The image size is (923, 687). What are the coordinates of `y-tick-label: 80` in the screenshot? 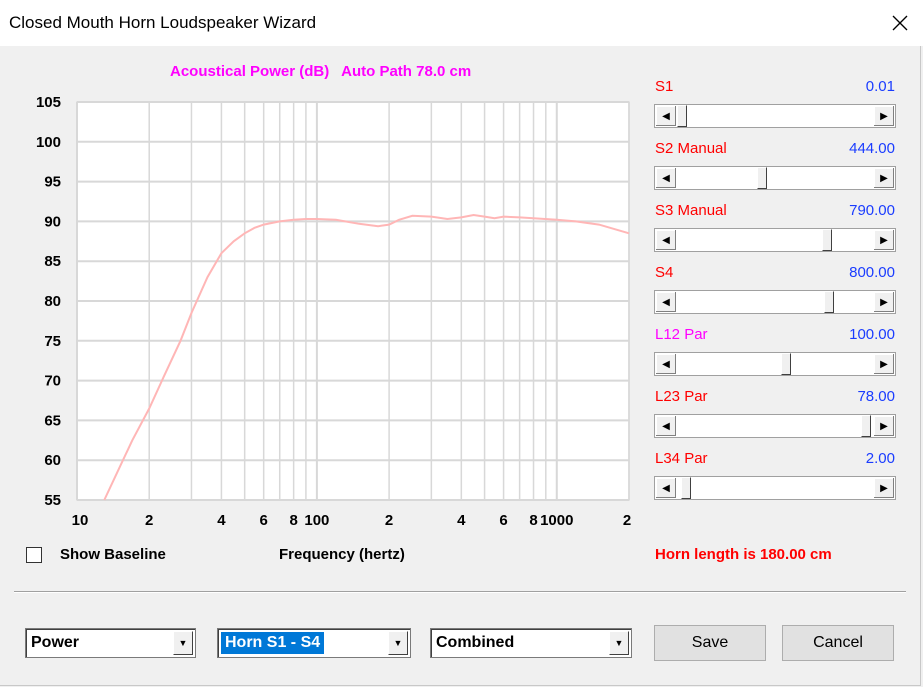 It's located at (52, 301).